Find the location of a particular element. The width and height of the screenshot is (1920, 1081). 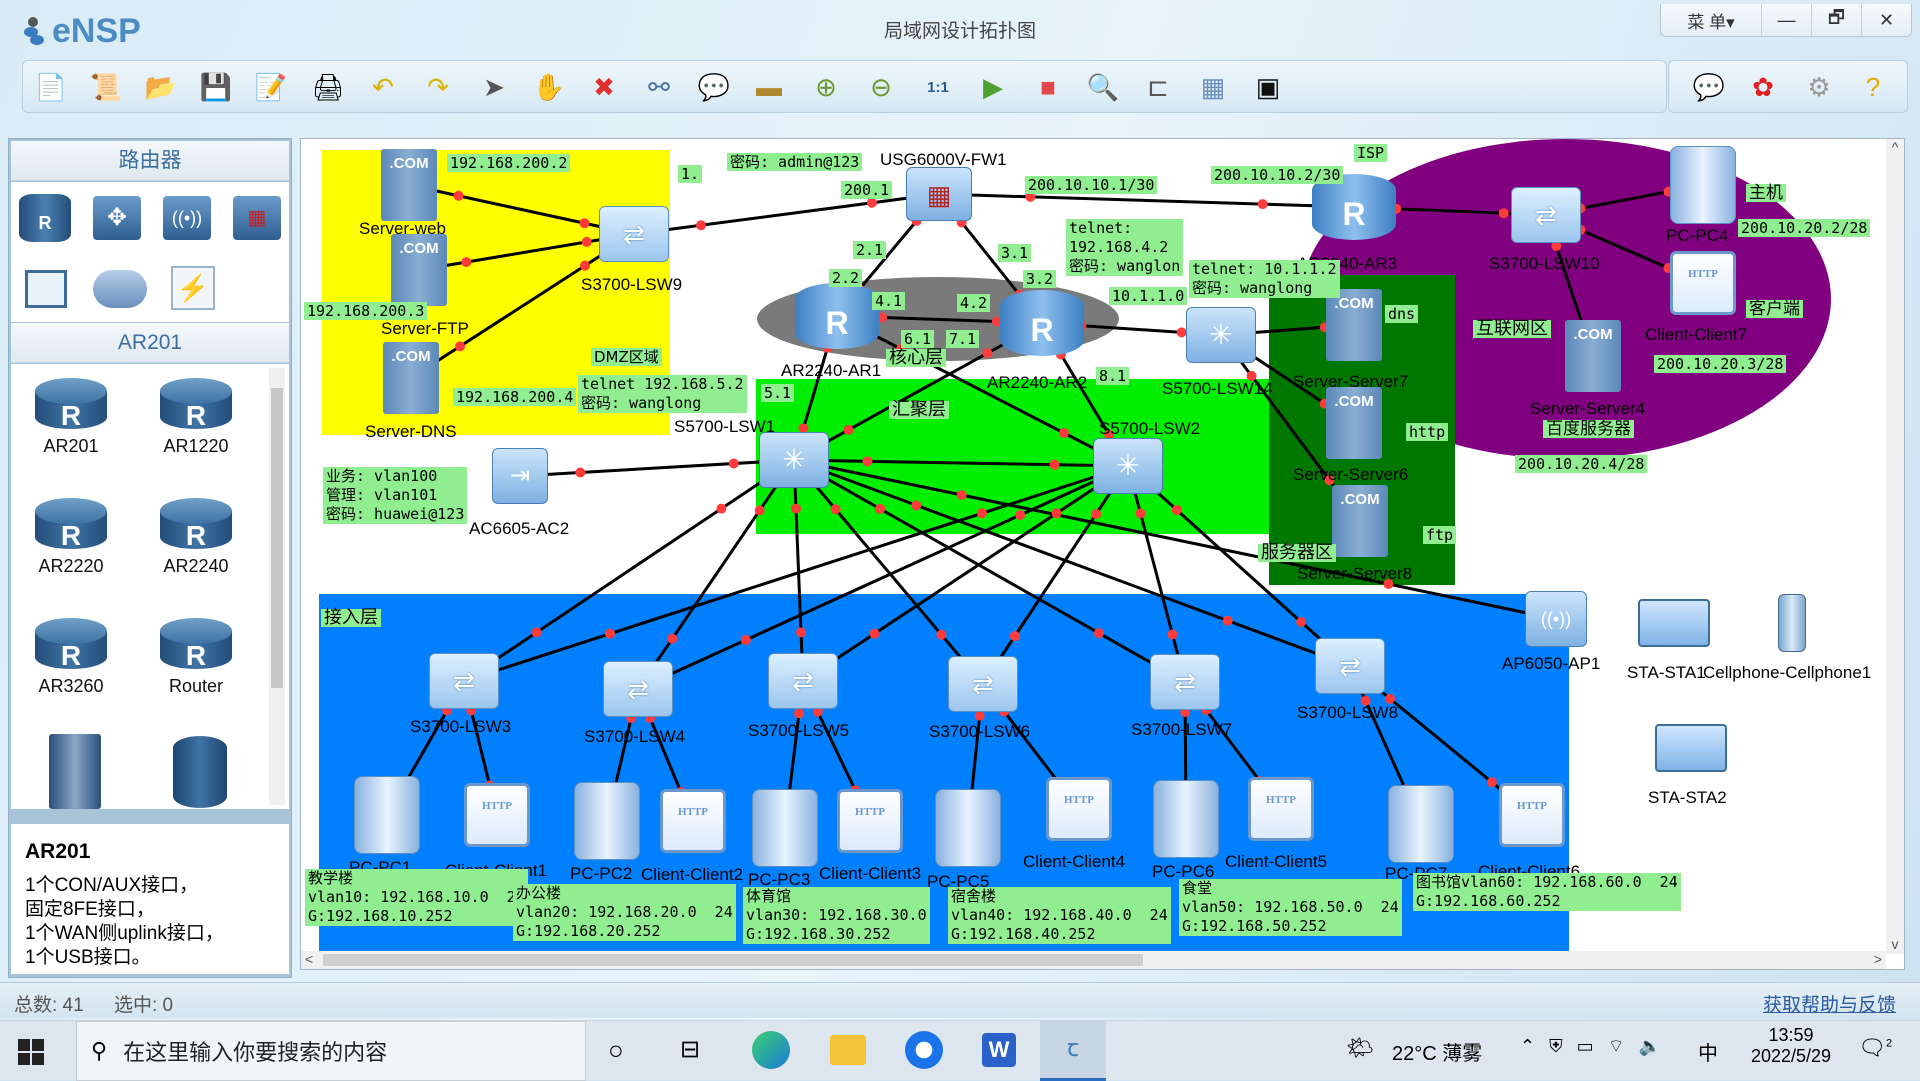

delete-icon: ✖ is located at coordinates (604, 87).